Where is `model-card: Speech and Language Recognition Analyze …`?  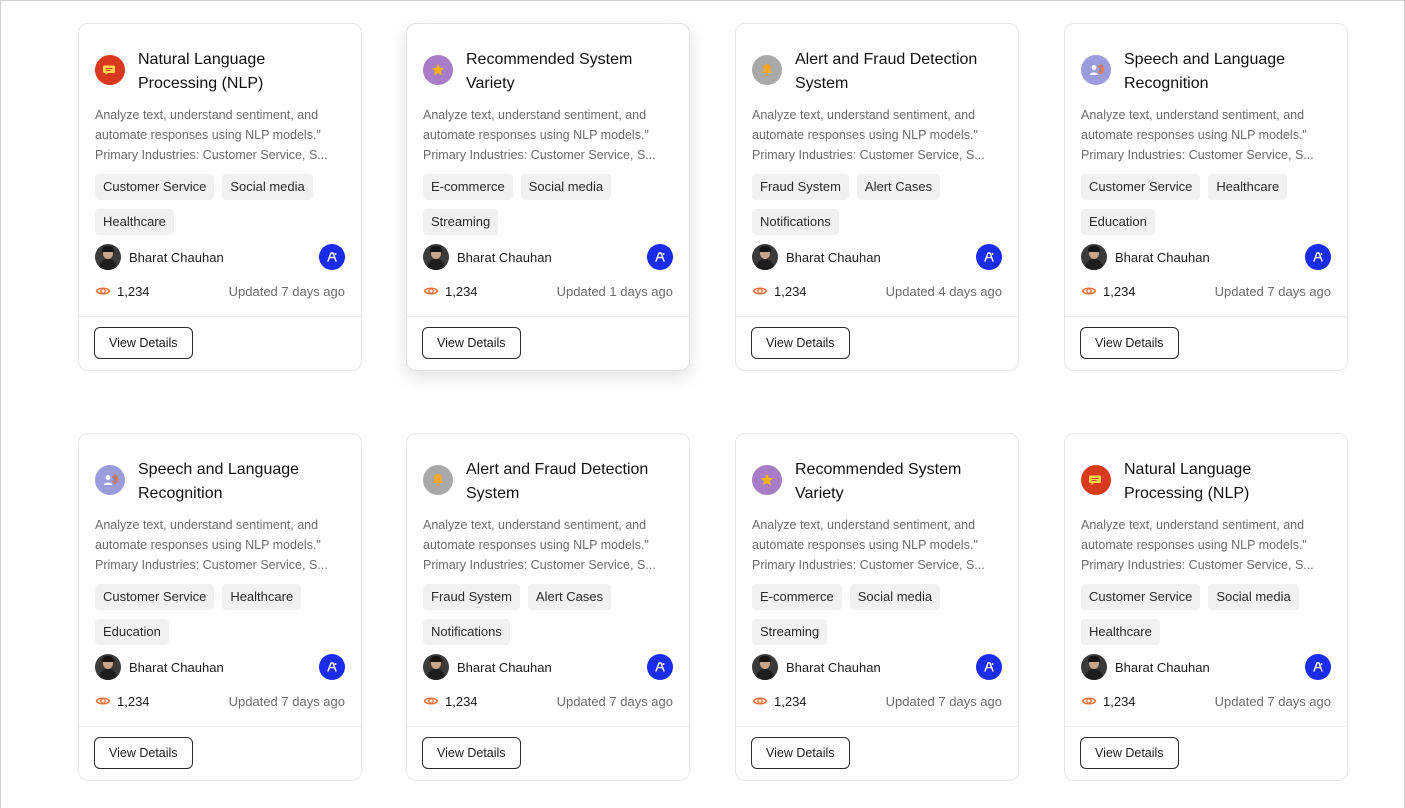 model-card: Speech and Language Recognition Analyze … is located at coordinates (1206, 197).